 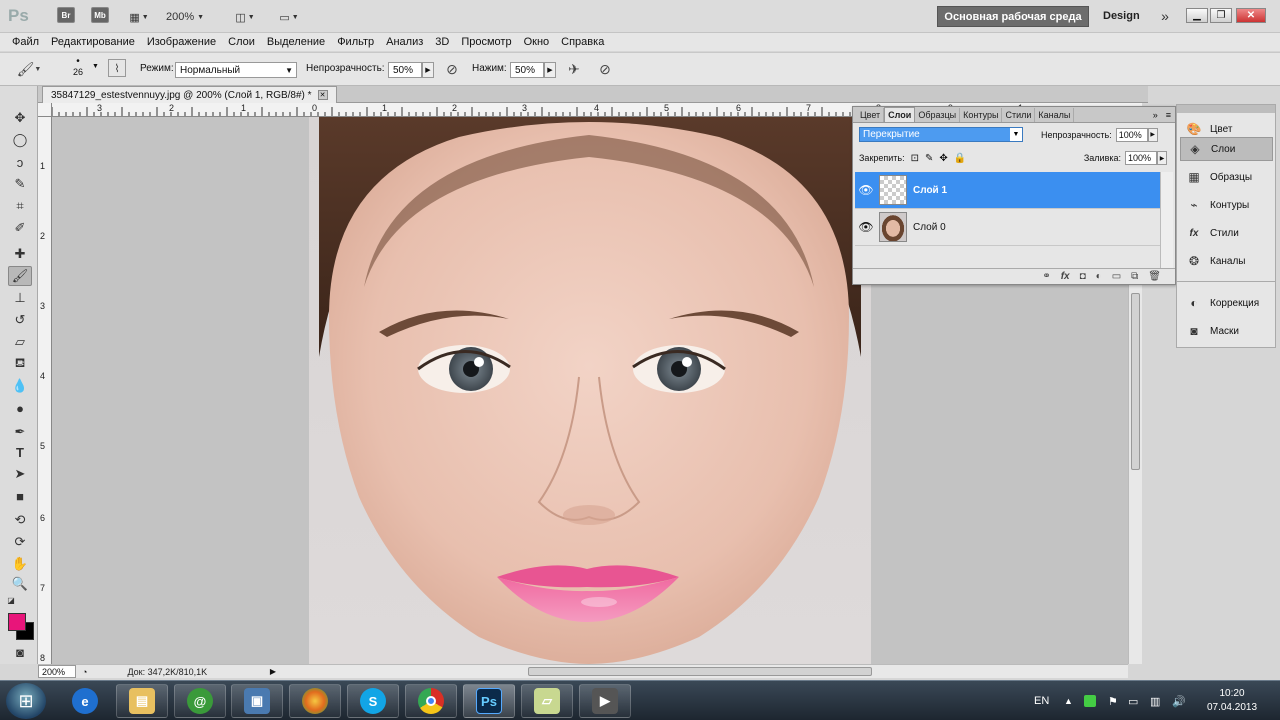 I want to click on tool-preset-picker: 🖌 ▼, so click(x=29, y=69).